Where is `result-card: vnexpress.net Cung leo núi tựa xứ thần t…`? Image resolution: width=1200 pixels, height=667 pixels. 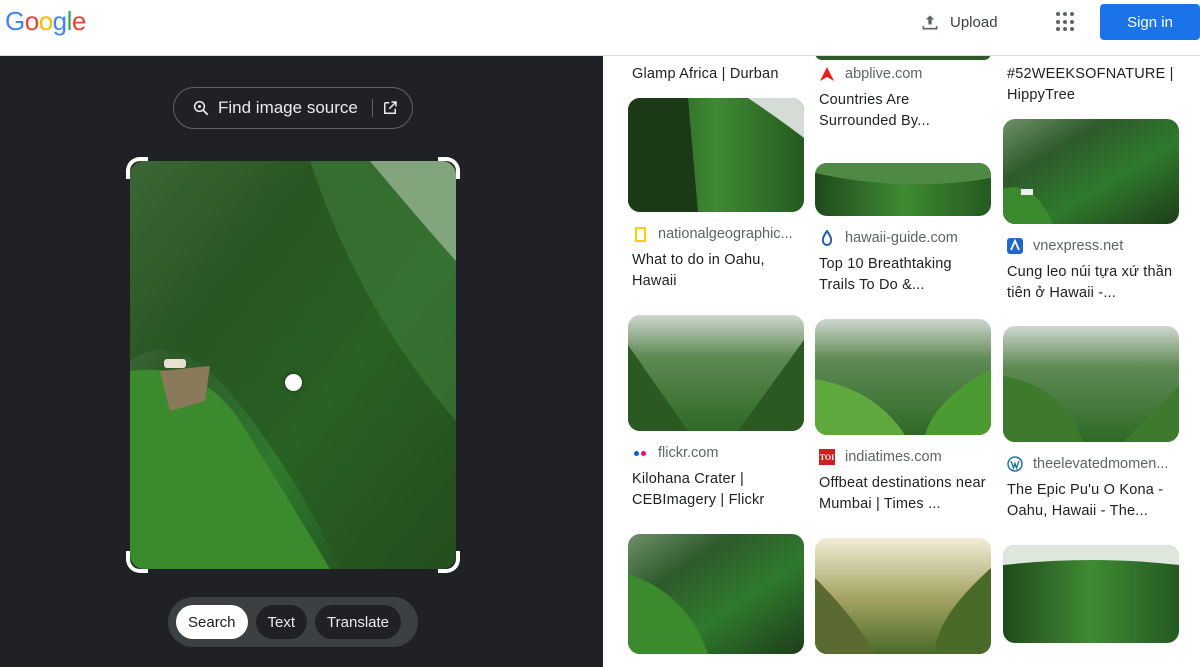 result-card: vnexpress.net Cung leo núi tựa xứ thần t… is located at coordinates (1091, 211).